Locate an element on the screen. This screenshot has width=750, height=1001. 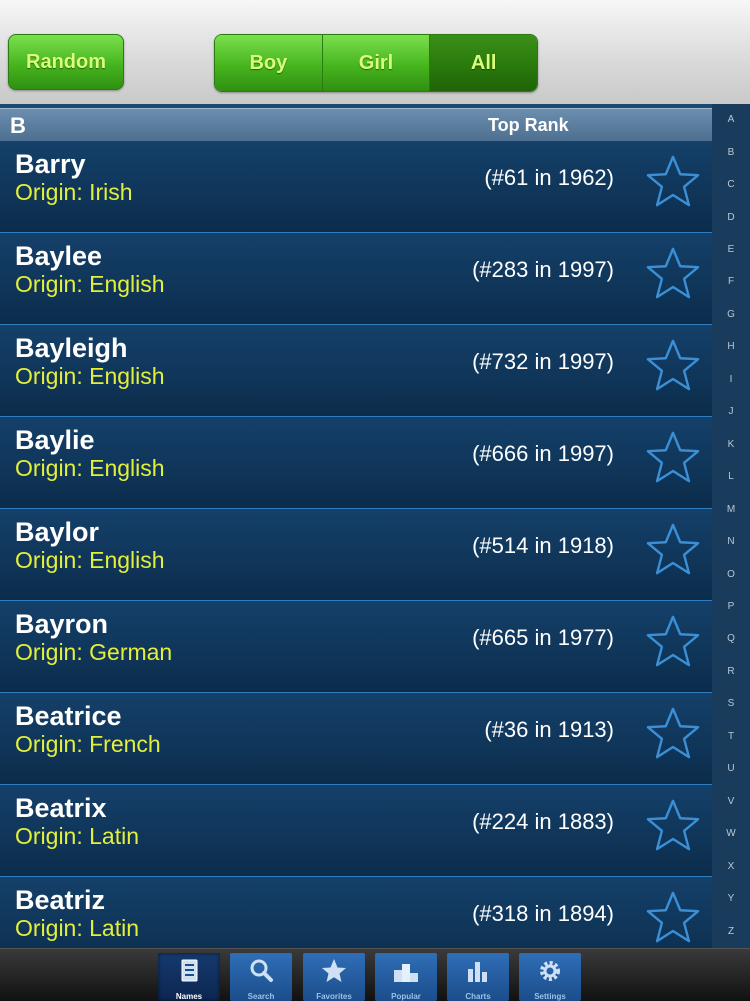
index-letter: G is located at coordinates (731, 314).